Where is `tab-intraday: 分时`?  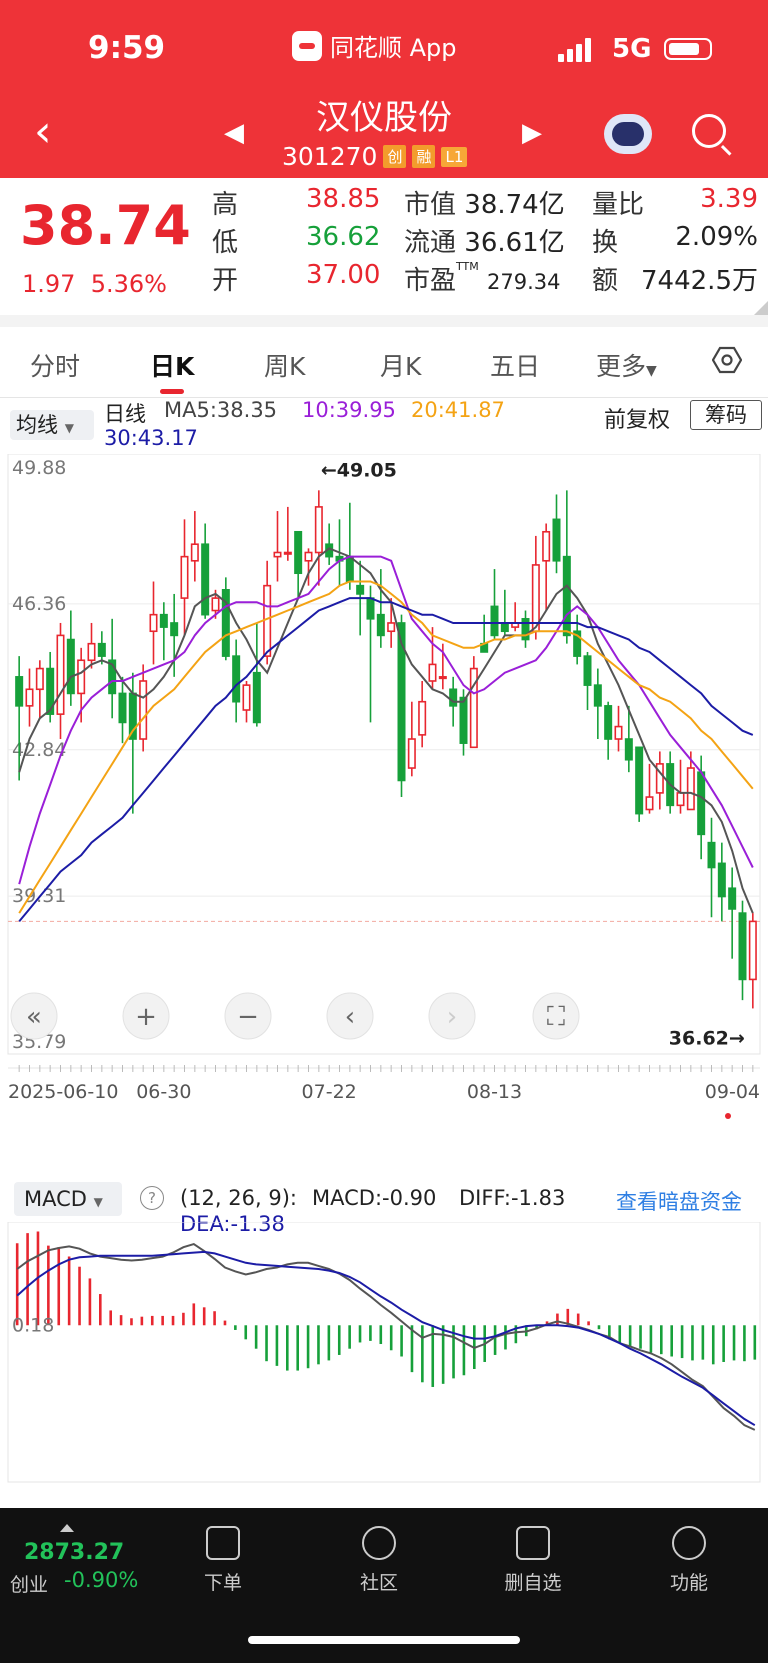 tab-intraday: 分时 is located at coordinates (55, 365).